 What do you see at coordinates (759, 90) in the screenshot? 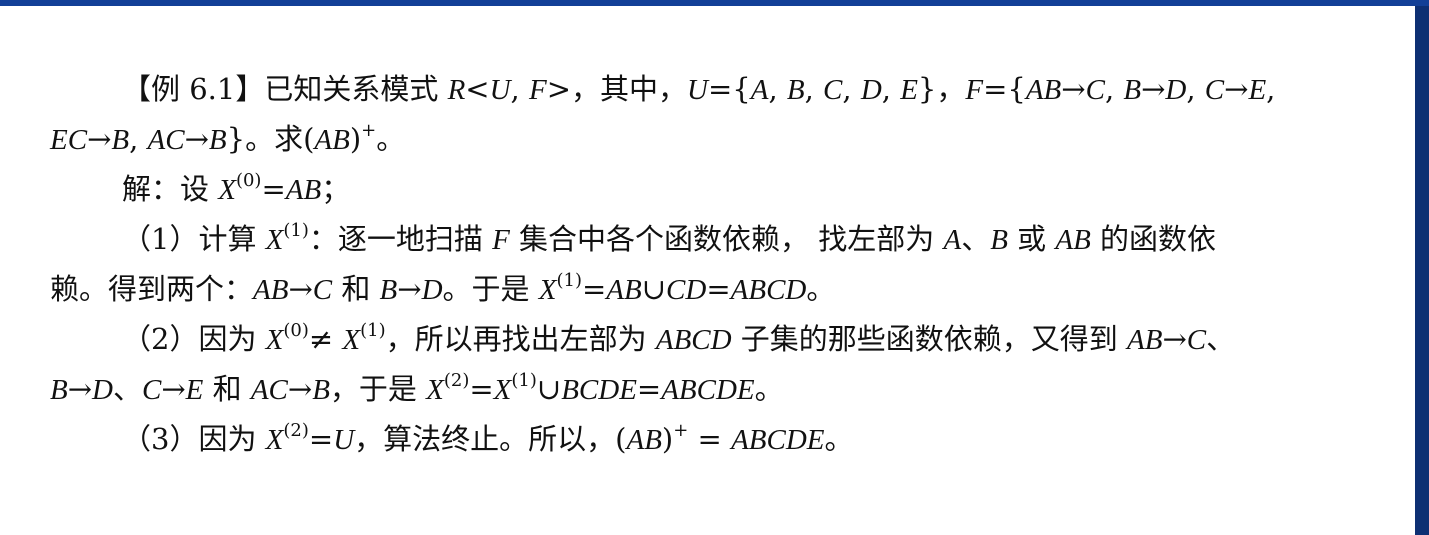
I see `math-symbol: A` at bounding box center [759, 90].